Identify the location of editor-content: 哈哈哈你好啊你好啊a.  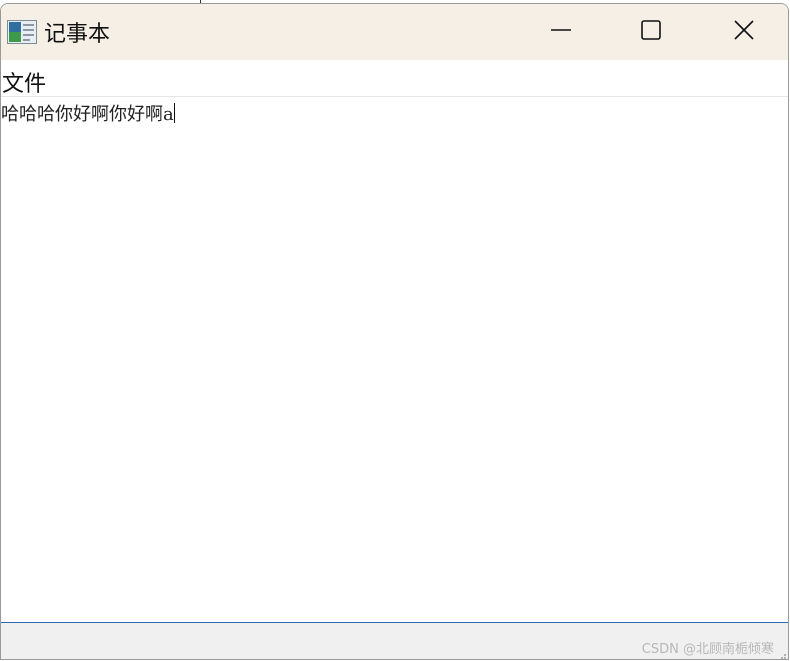
(88, 113).